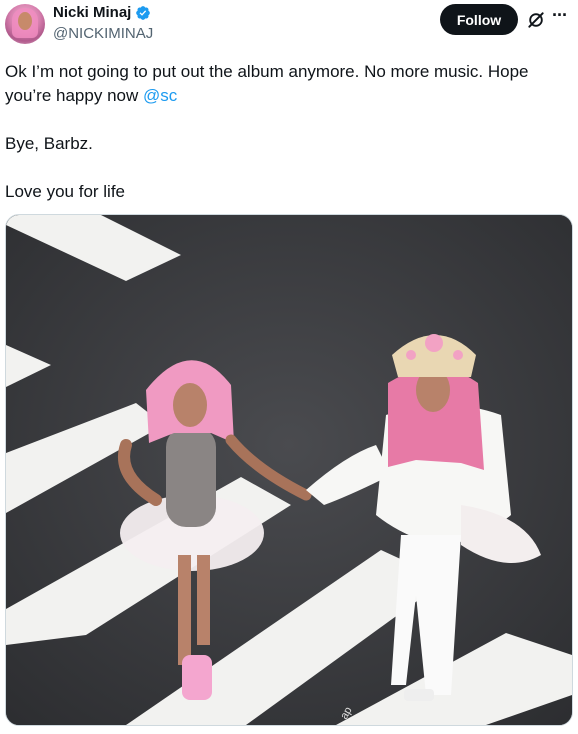 This screenshot has height=734, width=578. I want to click on more-options-icon: ···, so click(562, 17).